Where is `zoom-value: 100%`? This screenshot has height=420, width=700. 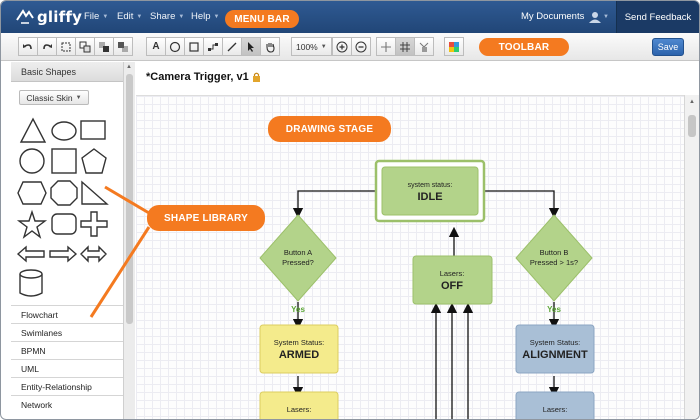
zoom-value: 100% is located at coordinates (307, 46).